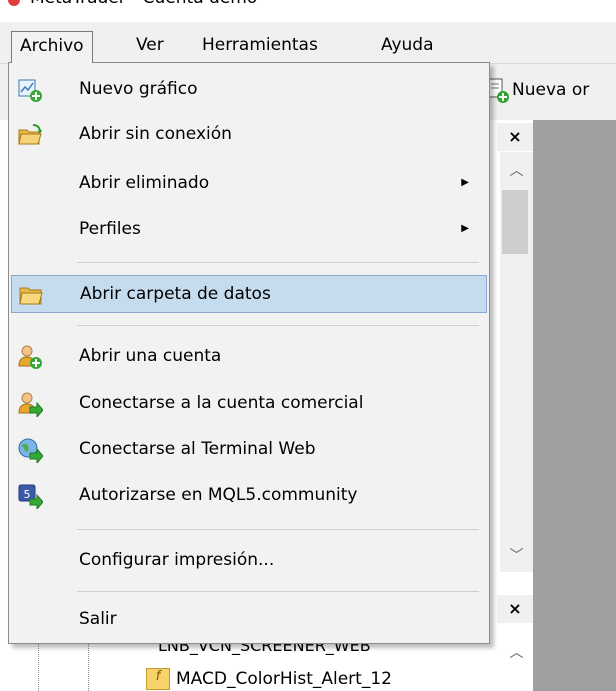 The image size is (616, 691). Describe the element at coordinates (516, 170) in the screenshot. I see `scroll-up-icon: ︿` at that location.